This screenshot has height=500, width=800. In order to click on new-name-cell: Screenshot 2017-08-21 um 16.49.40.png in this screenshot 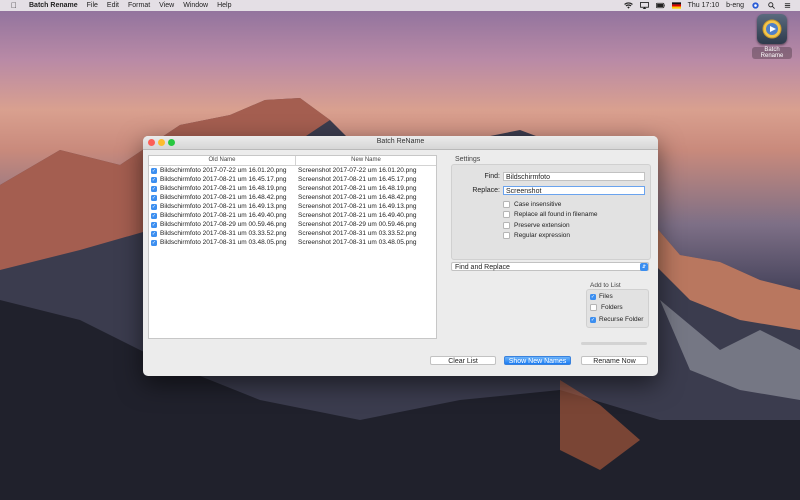, I will do `click(357, 215)`.